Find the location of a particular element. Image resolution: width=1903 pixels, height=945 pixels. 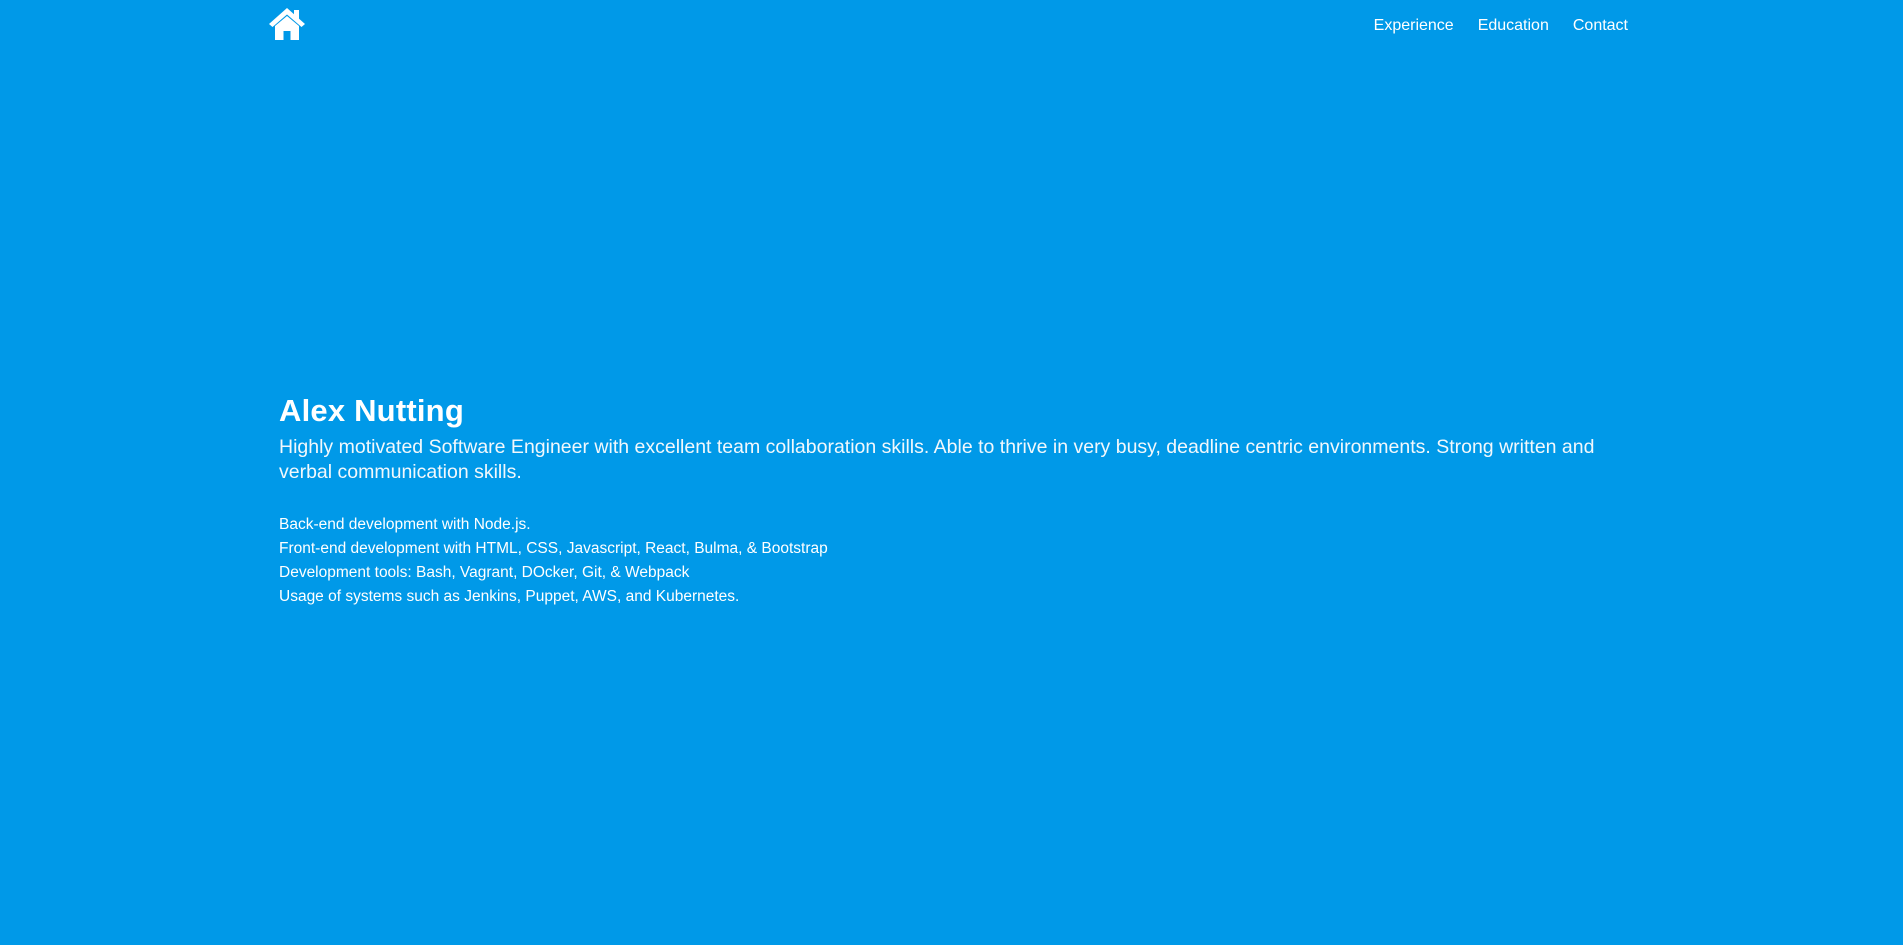

home-link is located at coordinates (288, 25).